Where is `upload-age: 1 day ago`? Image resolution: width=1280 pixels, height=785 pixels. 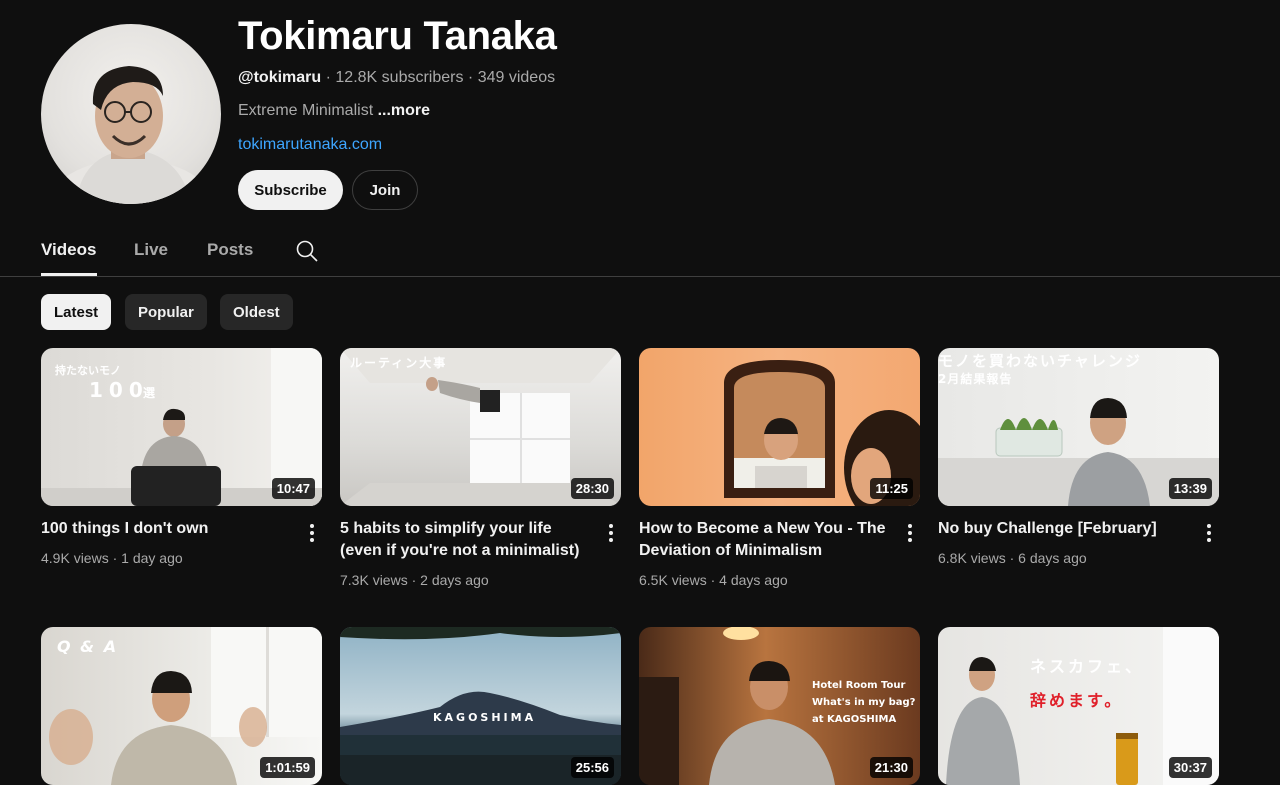 upload-age: 1 day ago is located at coordinates (152, 558).